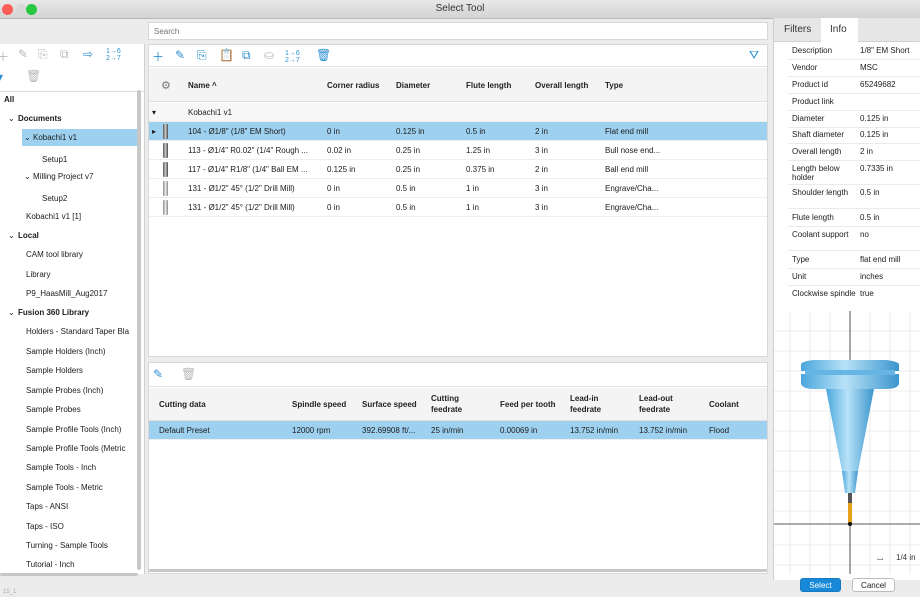 Image resolution: width=920 pixels, height=597 pixels. Describe the element at coordinates (561, 85) in the screenshot. I see `col-overall-length: Overall length` at that location.